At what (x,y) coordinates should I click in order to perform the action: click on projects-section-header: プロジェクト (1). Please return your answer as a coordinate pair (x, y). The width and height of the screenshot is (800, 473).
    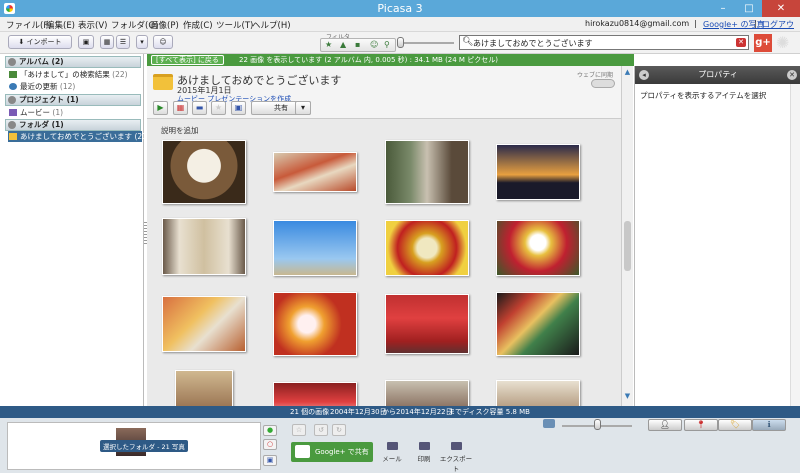
    Looking at the image, I should click on (73, 100).